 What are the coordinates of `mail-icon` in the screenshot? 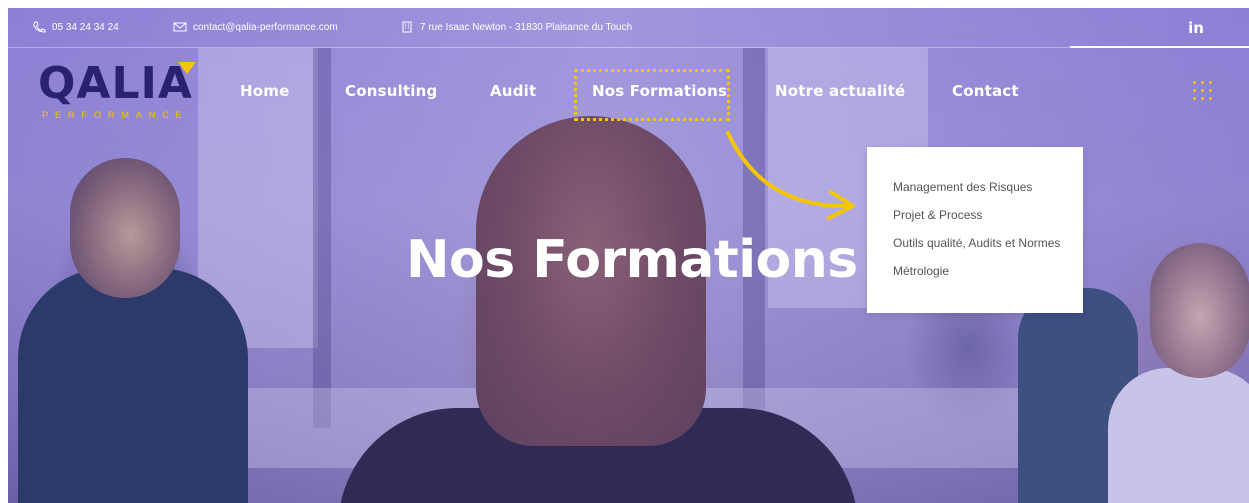 It's located at (180, 27).